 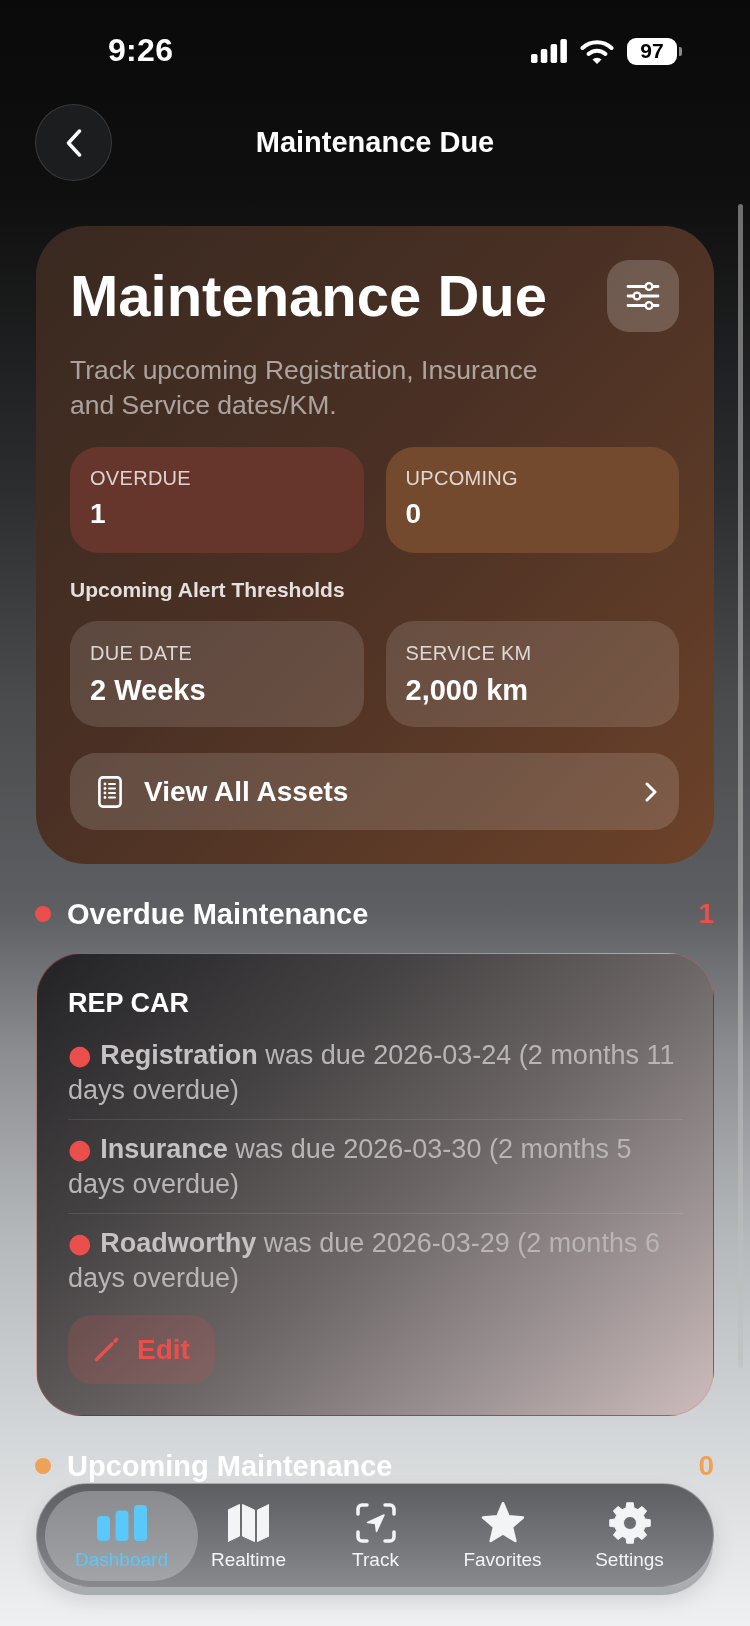 What do you see at coordinates (140, 478) in the screenshot?
I see `stat-label: OVERDUE` at bounding box center [140, 478].